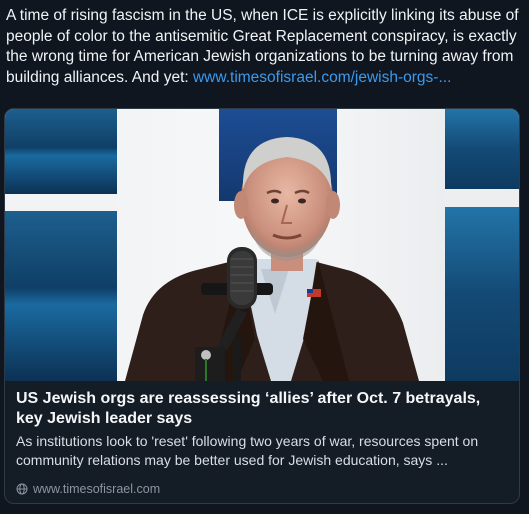 Image resolution: width=529 pixels, height=514 pixels. I want to click on card-domain: www.timesofisrael.com, so click(88, 489).